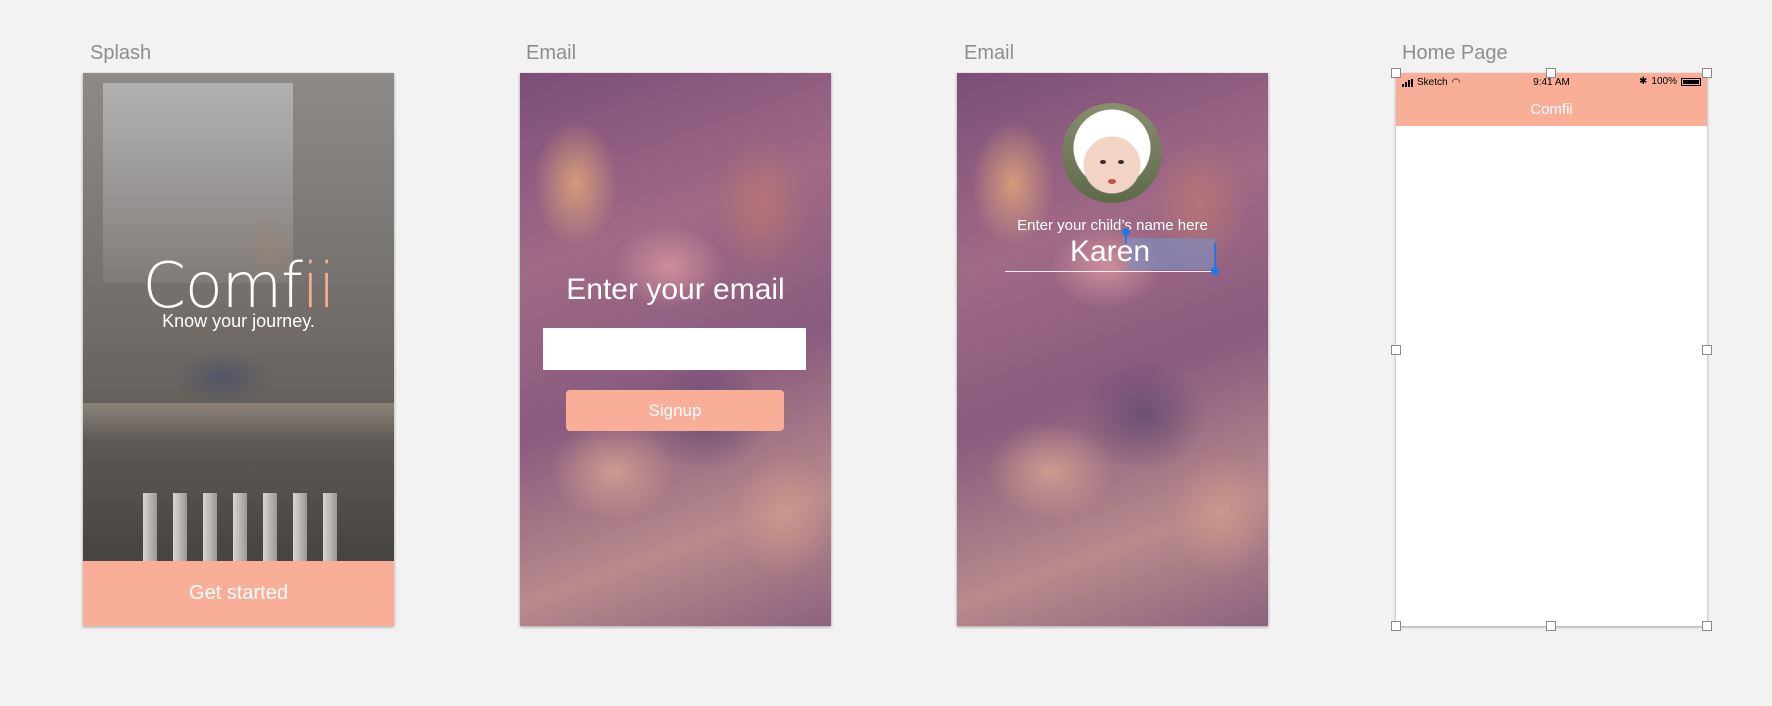  I want to click on tagline: Know your journey., so click(238, 321).